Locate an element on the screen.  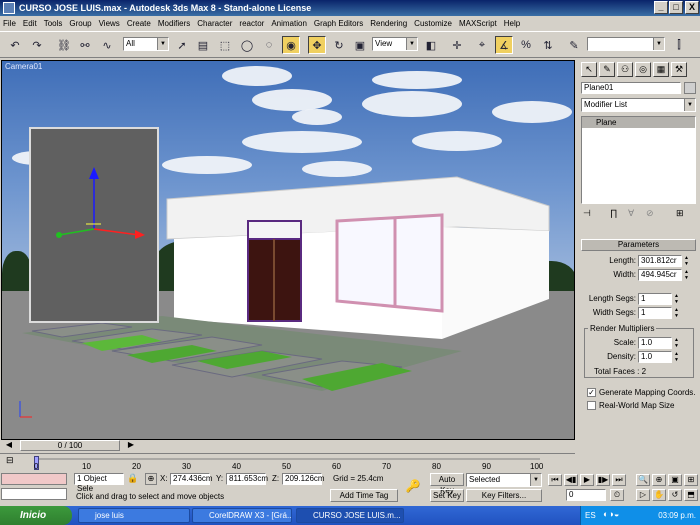
width-field: 494.945cr is located at coordinates (660, 275).